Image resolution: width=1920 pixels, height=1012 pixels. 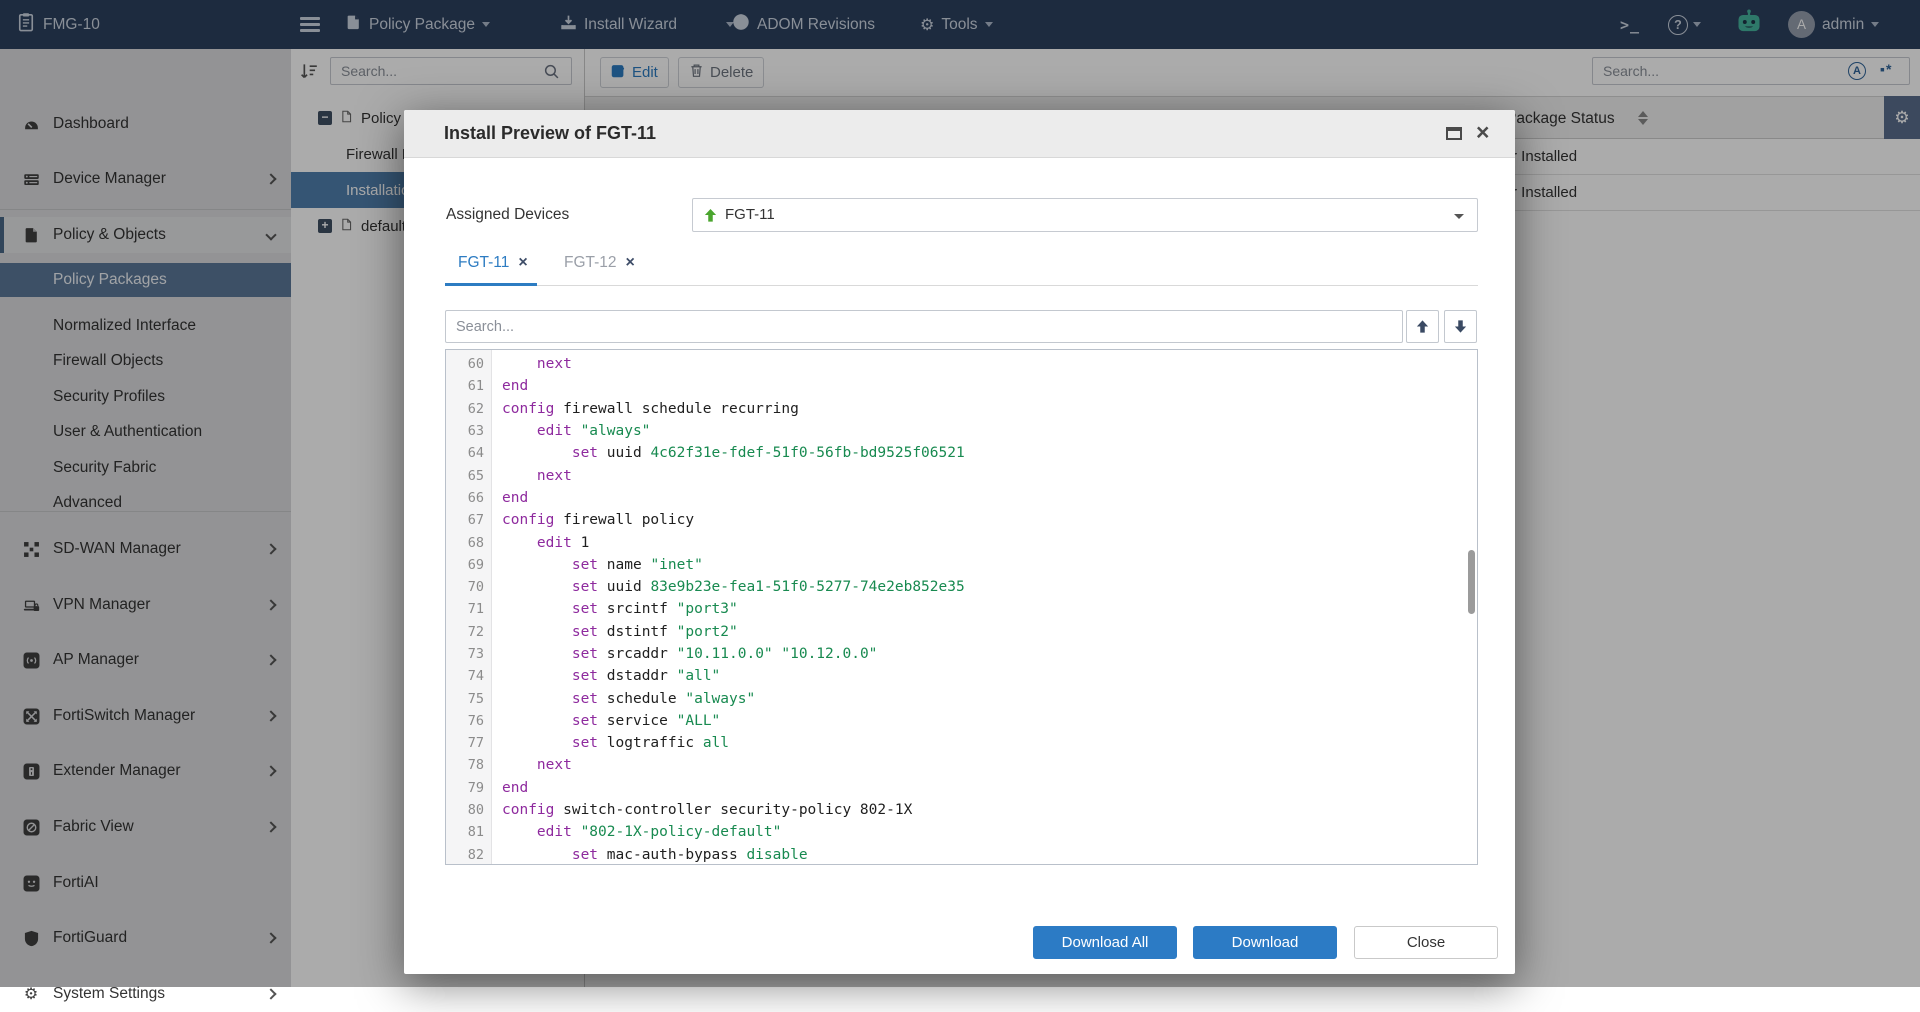 What do you see at coordinates (961, 565) in the screenshot?
I see `code-line: 69 set name "inet"` at bounding box center [961, 565].